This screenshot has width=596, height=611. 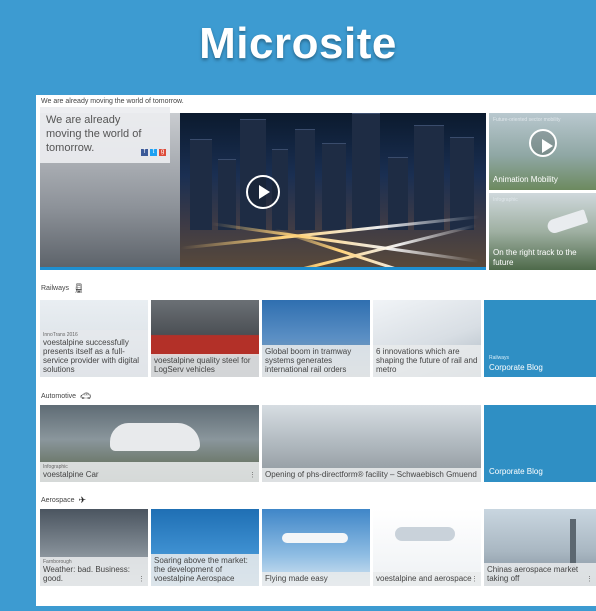 I want to click on tile-caption: voestalpine and aerospace, so click(x=427, y=579).